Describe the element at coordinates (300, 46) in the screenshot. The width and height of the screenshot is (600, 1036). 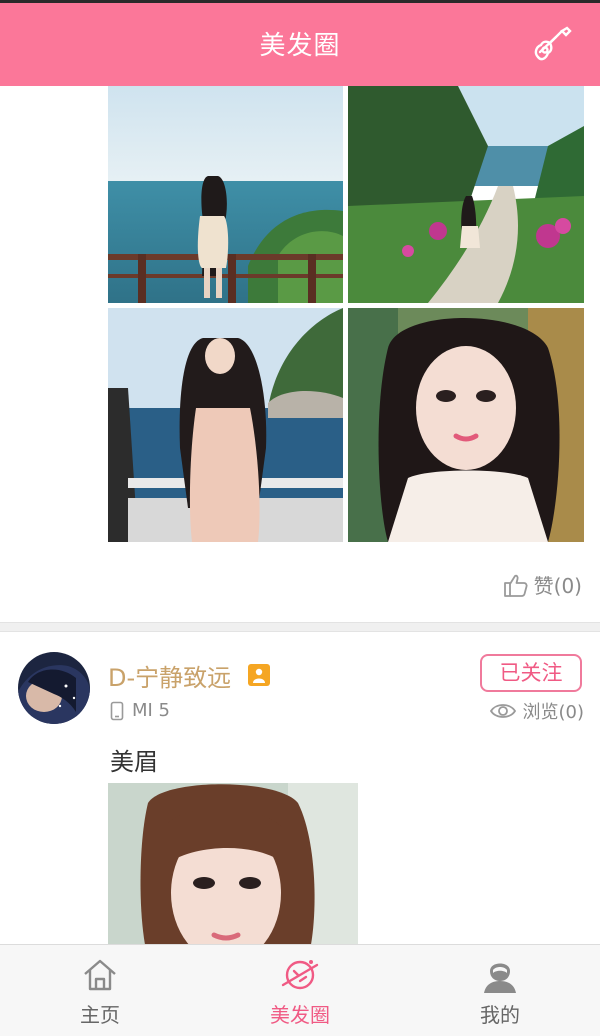
I see `page-title: 美发圈` at that location.